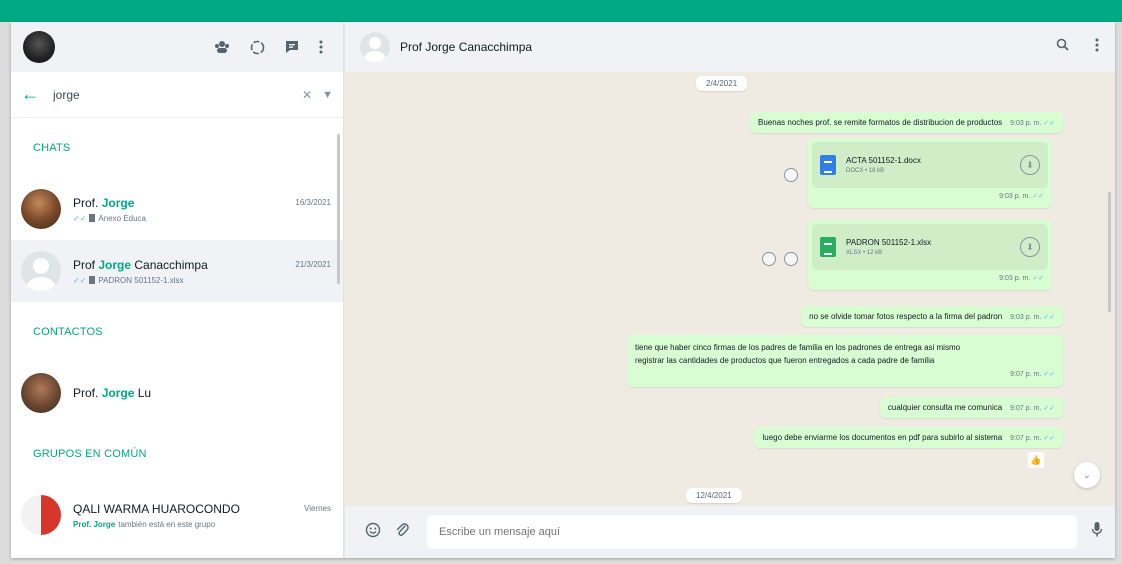  What do you see at coordinates (466, 47) in the screenshot?
I see `contact-name: Prof Jorge Canacchimpa` at bounding box center [466, 47].